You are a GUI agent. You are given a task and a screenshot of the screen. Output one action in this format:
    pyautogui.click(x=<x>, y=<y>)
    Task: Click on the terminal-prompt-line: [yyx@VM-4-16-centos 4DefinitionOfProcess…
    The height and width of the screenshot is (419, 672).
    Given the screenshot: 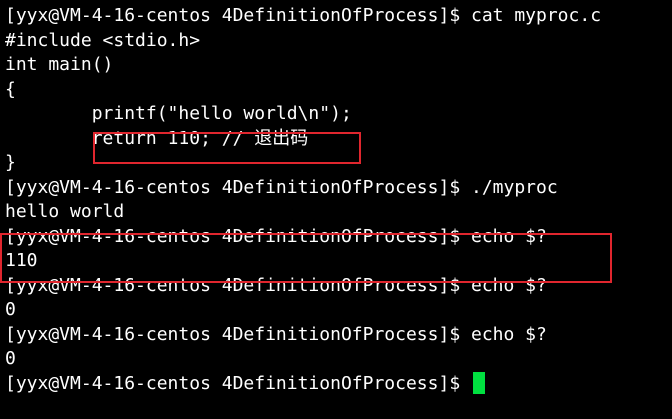 What is the action you would take?
    pyautogui.click(x=338, y=384)
    